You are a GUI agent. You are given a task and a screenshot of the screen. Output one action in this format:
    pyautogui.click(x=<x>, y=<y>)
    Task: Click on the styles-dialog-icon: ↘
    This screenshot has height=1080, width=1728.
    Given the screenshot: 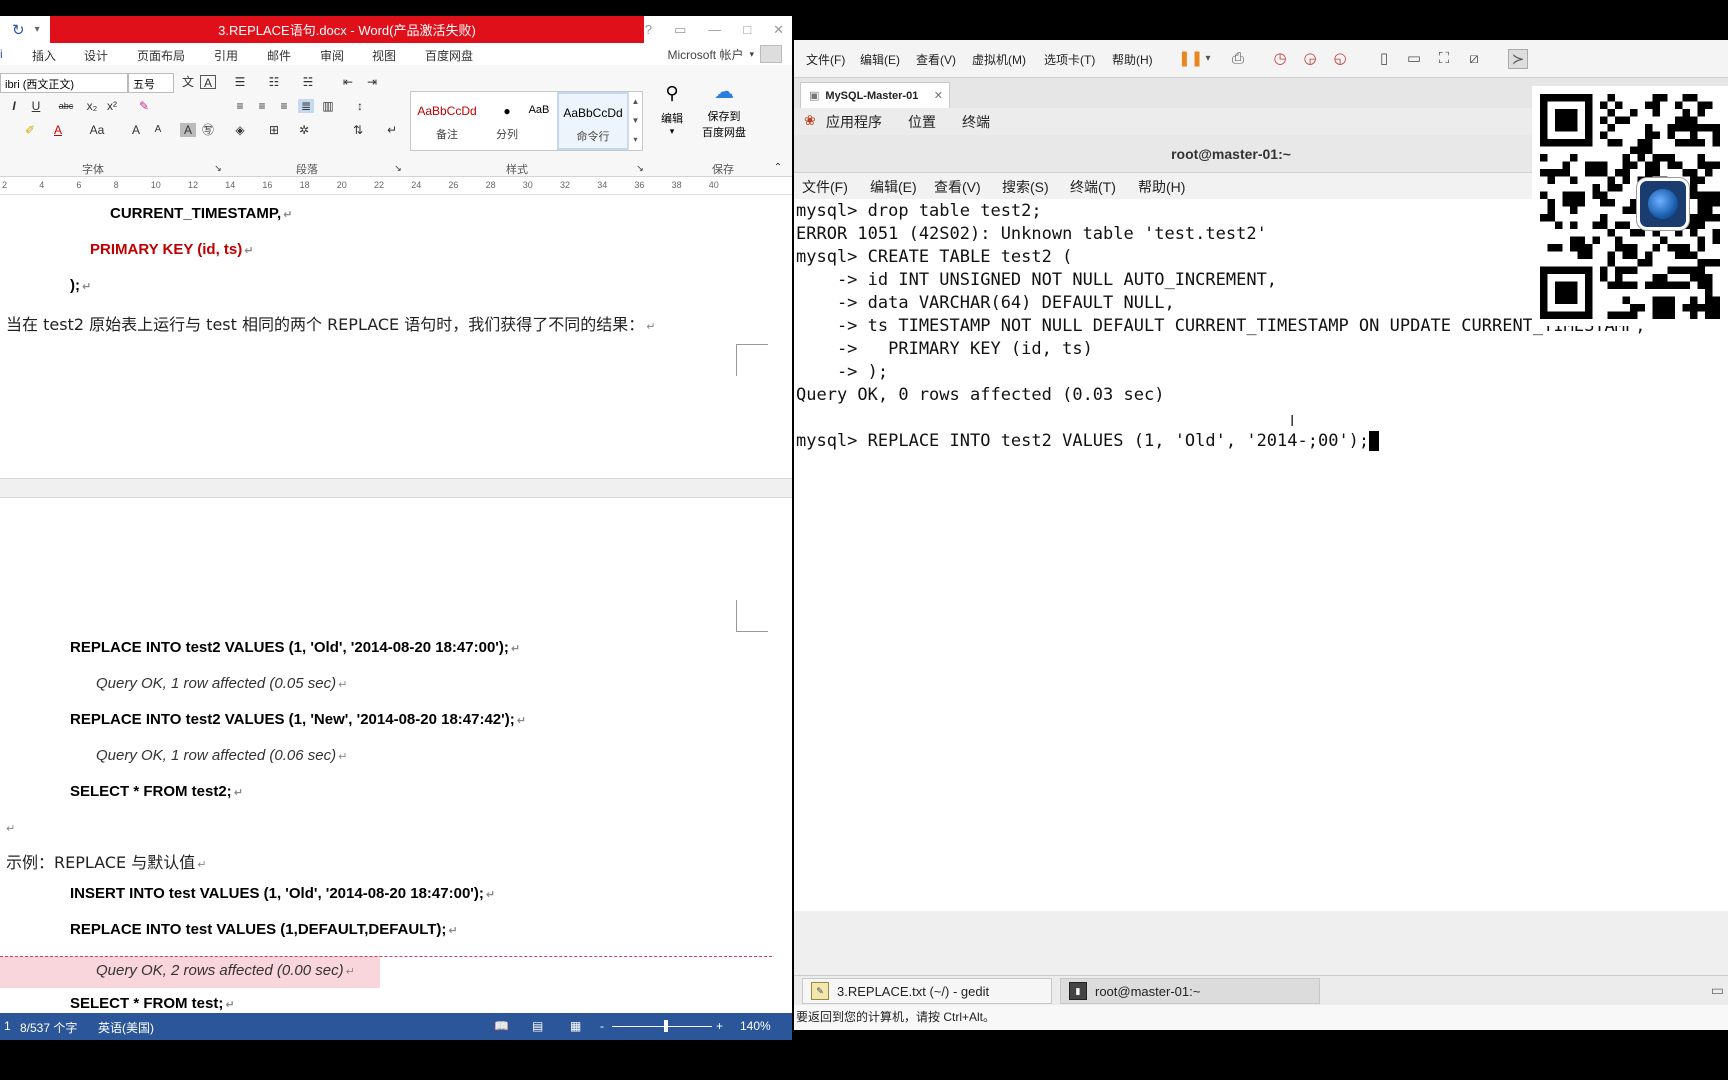 What is the action you would take?
    pyautogui.click(x=640, y=168)
    